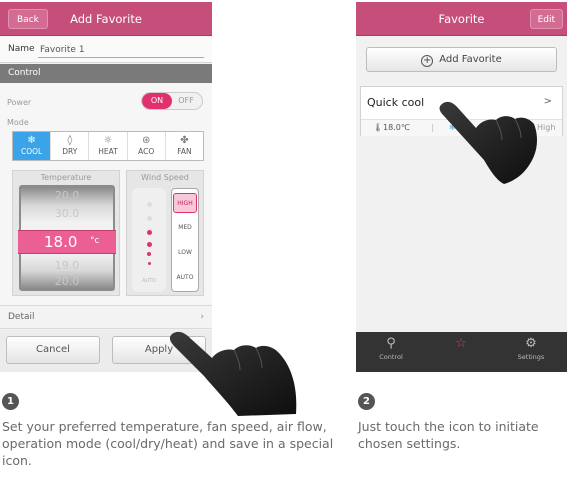  I want to click on temperature-option: 19.0, so click(67, 265).